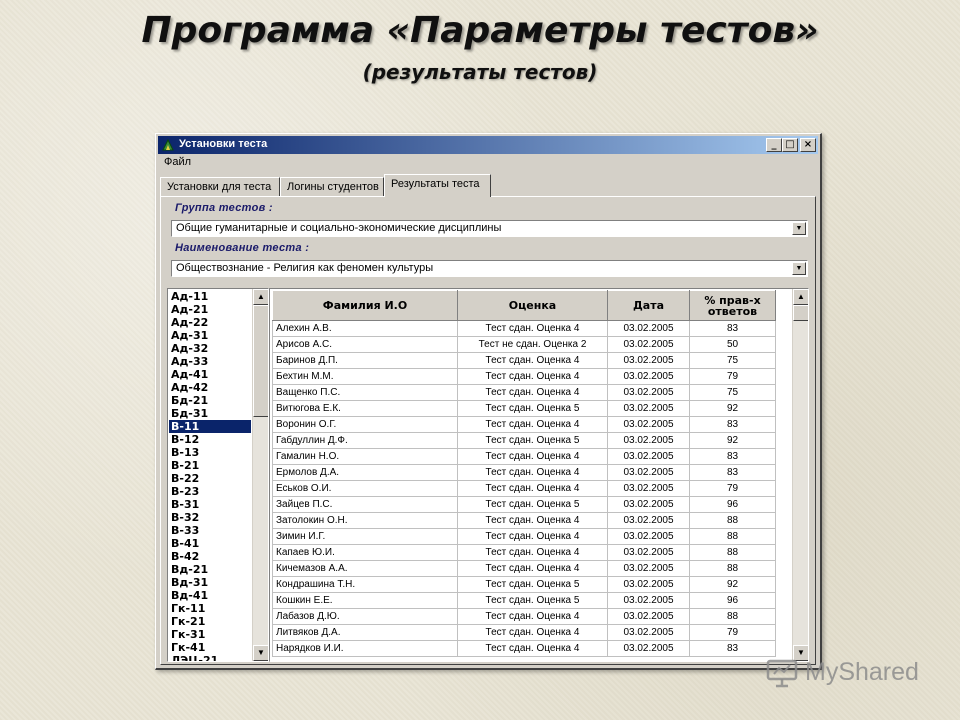  Describe the element at coordinates (260, 475) in the screenshot. I see `group-list-scrollbar: ▲ ▼` at that location.